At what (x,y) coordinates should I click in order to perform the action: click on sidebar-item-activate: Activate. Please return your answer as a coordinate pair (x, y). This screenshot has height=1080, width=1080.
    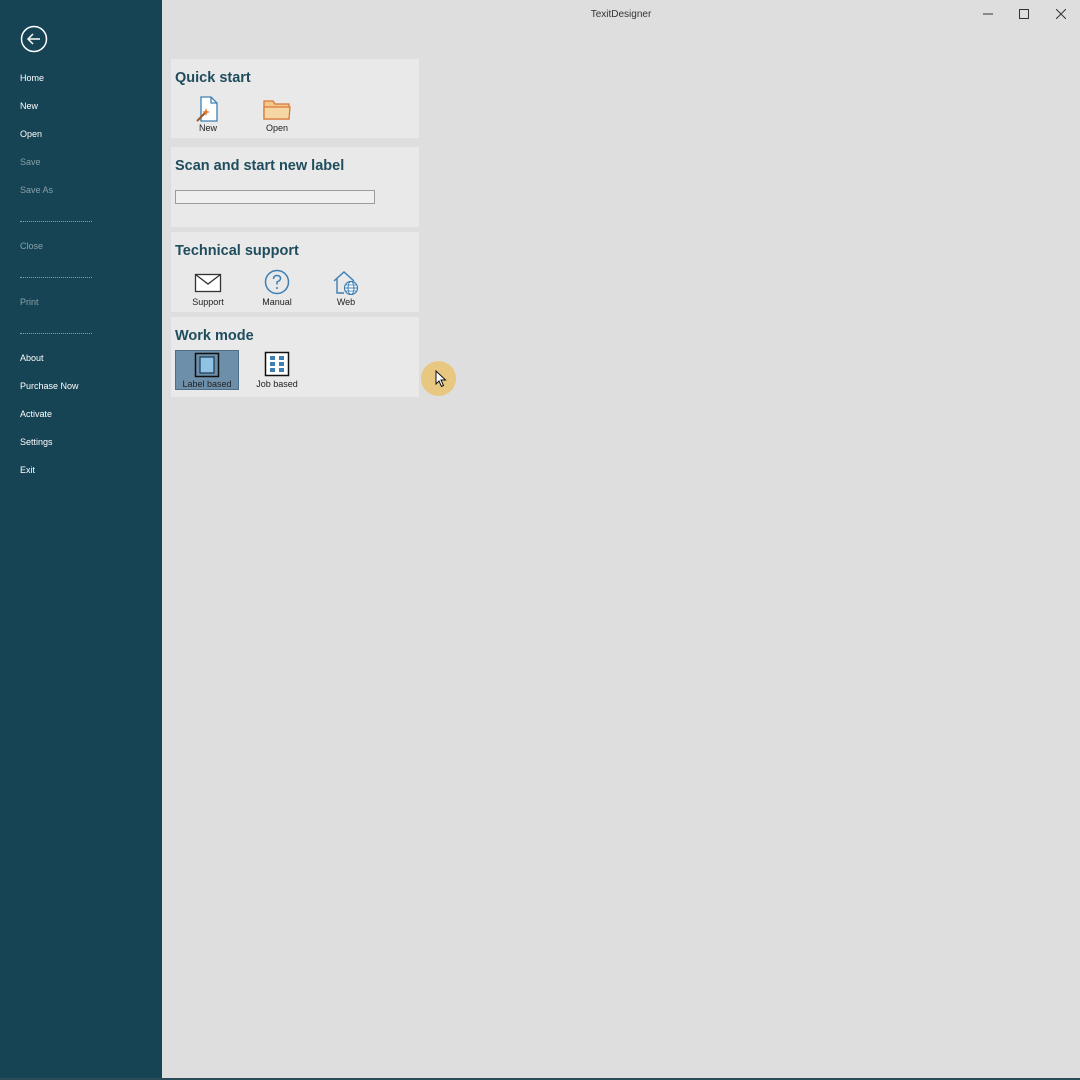
    Looking at the image, I should click on (36, 414).